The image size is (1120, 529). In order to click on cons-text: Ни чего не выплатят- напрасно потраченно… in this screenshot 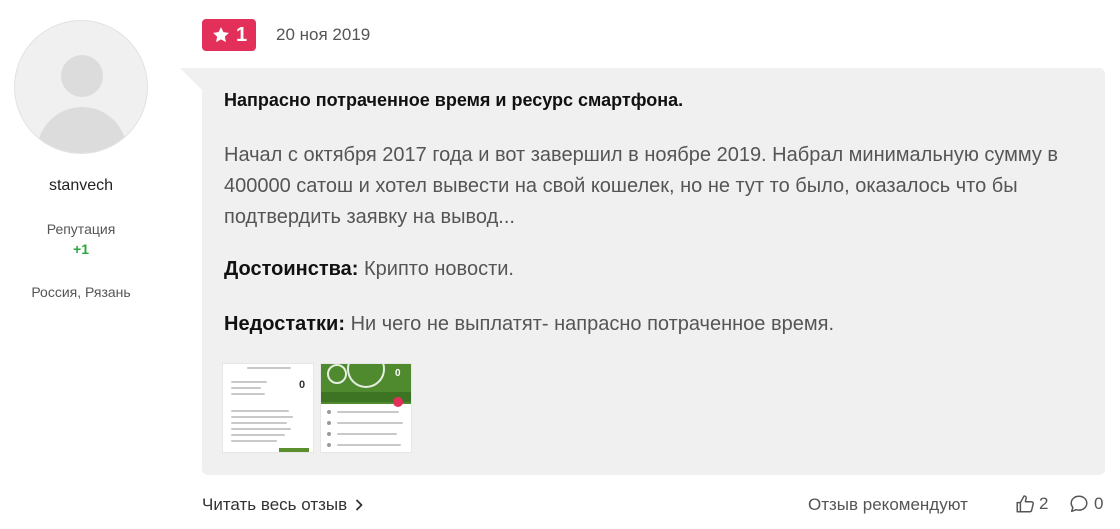, I will do `click(592, 324)`.